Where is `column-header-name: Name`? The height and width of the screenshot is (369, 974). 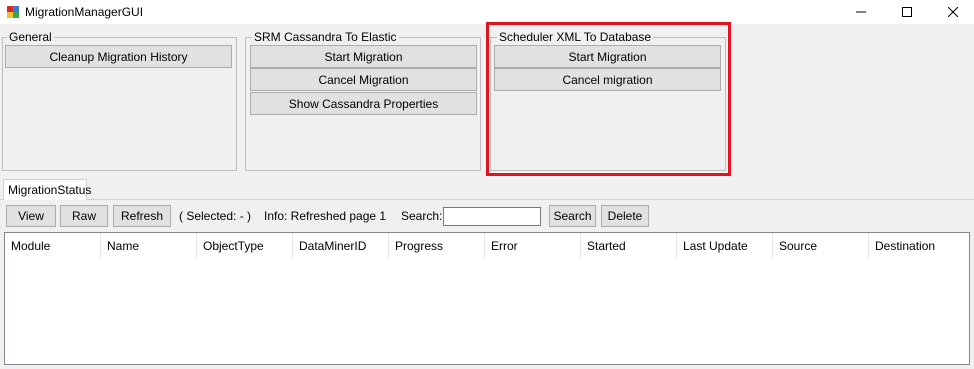 column-header-name: Name is located at coordinates (149, 245).